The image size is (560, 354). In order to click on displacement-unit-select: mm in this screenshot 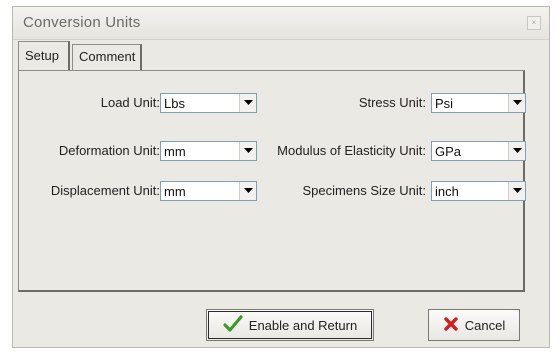, I will do `click(208, 191)`.